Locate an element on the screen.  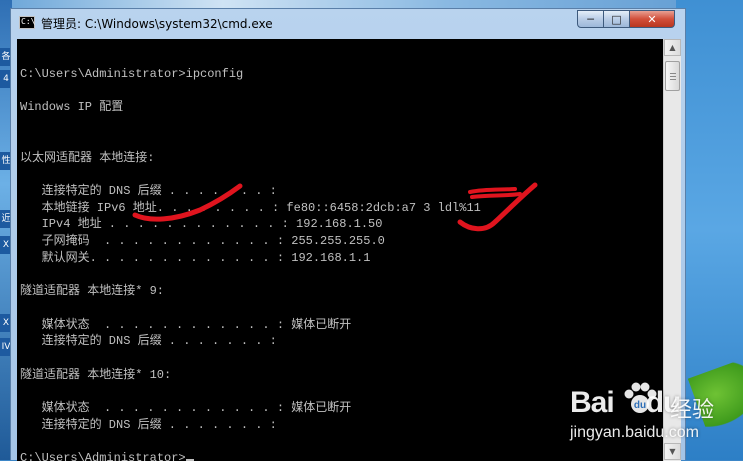
svg-text: du is located at coordinates (640, 405).